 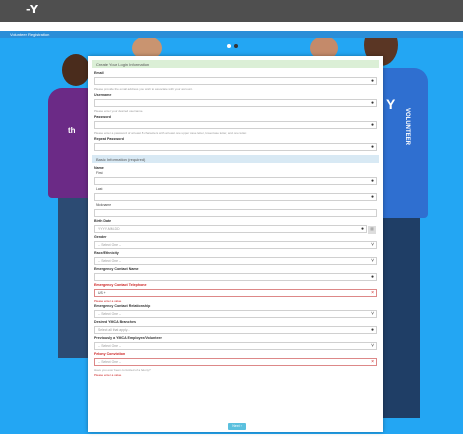 I want to click on repeat-password-label: Repeat Password, so click(x=109, y=139).